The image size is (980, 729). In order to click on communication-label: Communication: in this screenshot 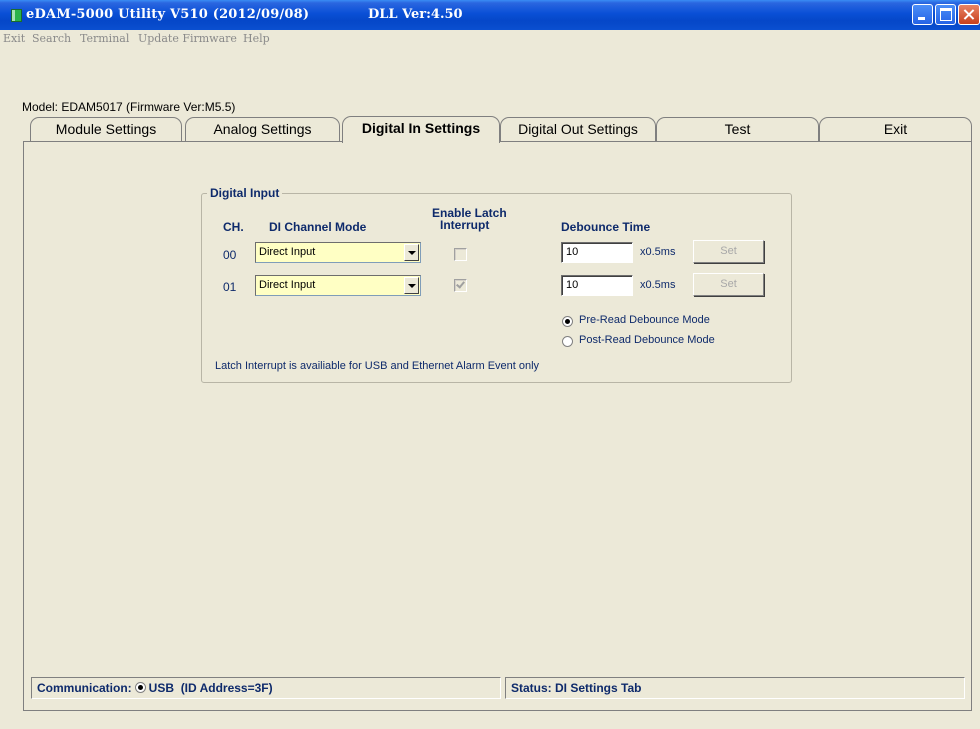, I will do `click(84, 688)`.